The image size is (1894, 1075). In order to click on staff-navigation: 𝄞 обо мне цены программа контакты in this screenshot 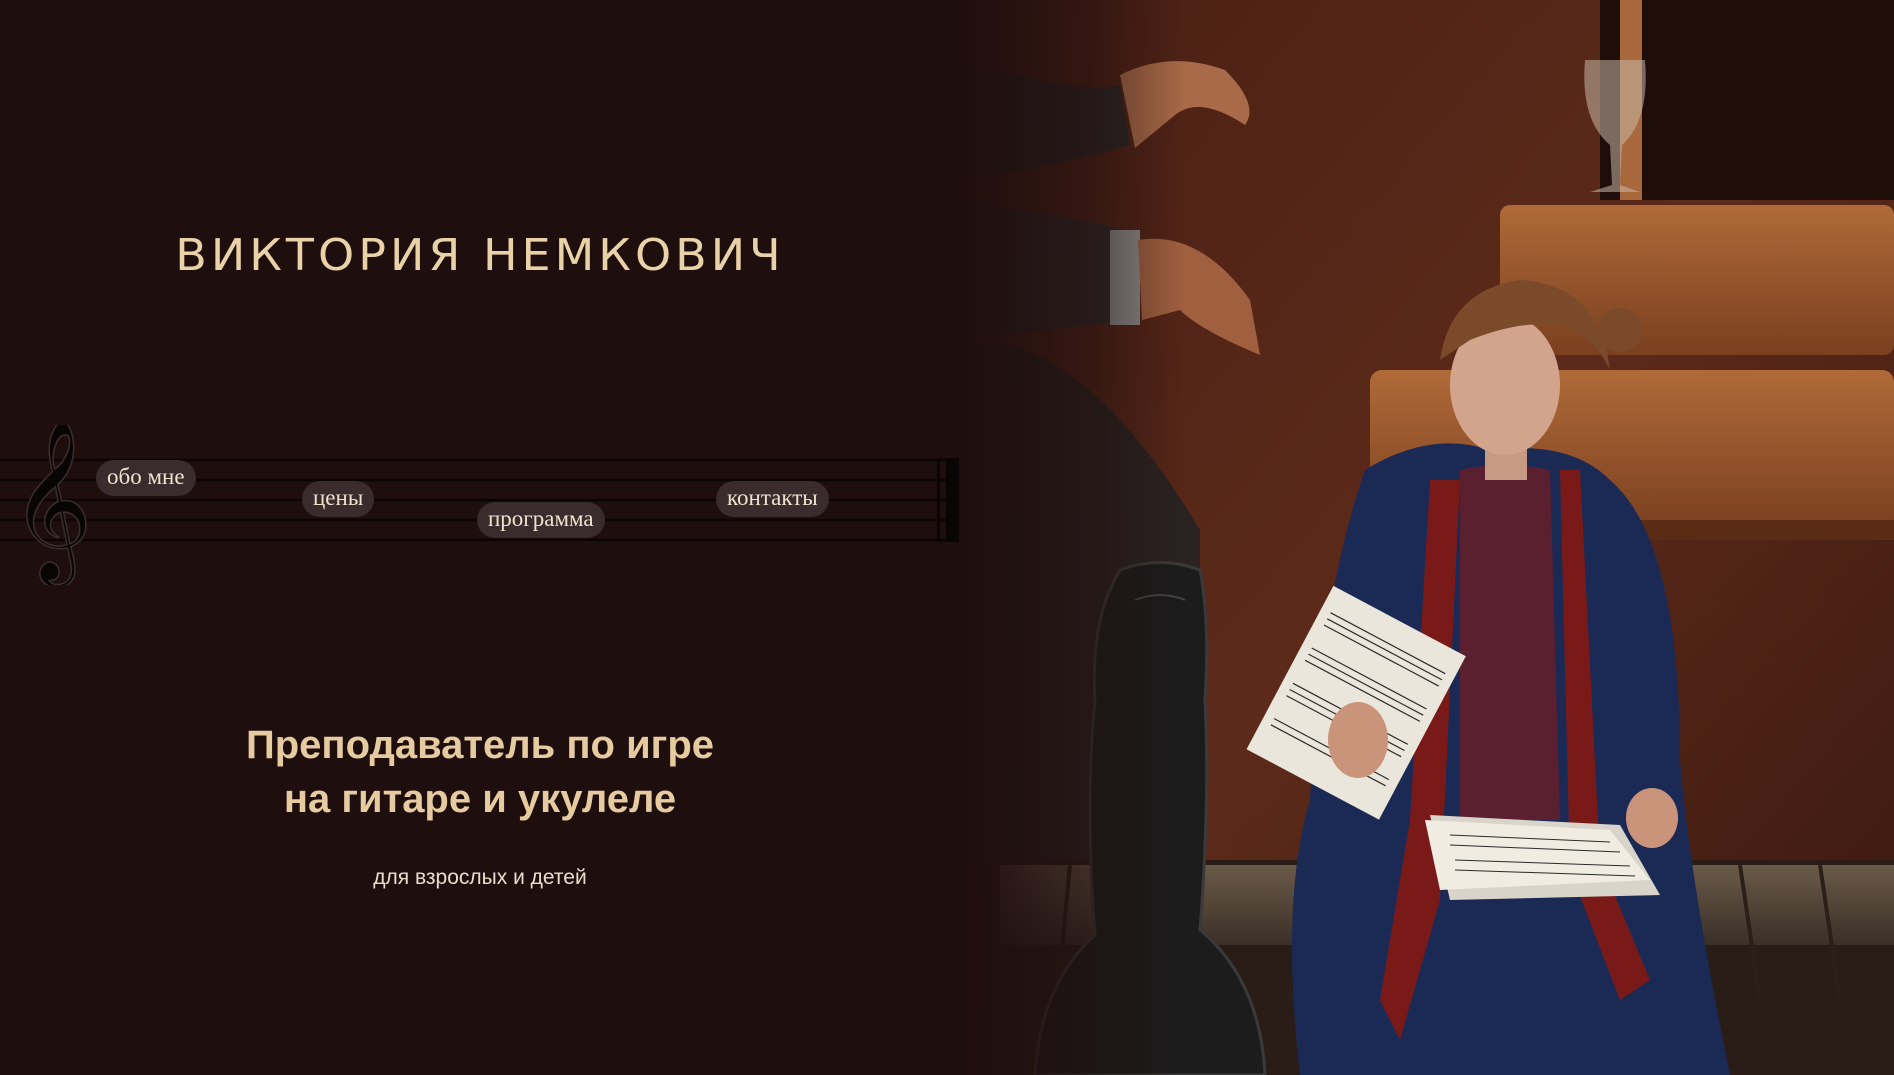, I will do `click(485, 505)`.